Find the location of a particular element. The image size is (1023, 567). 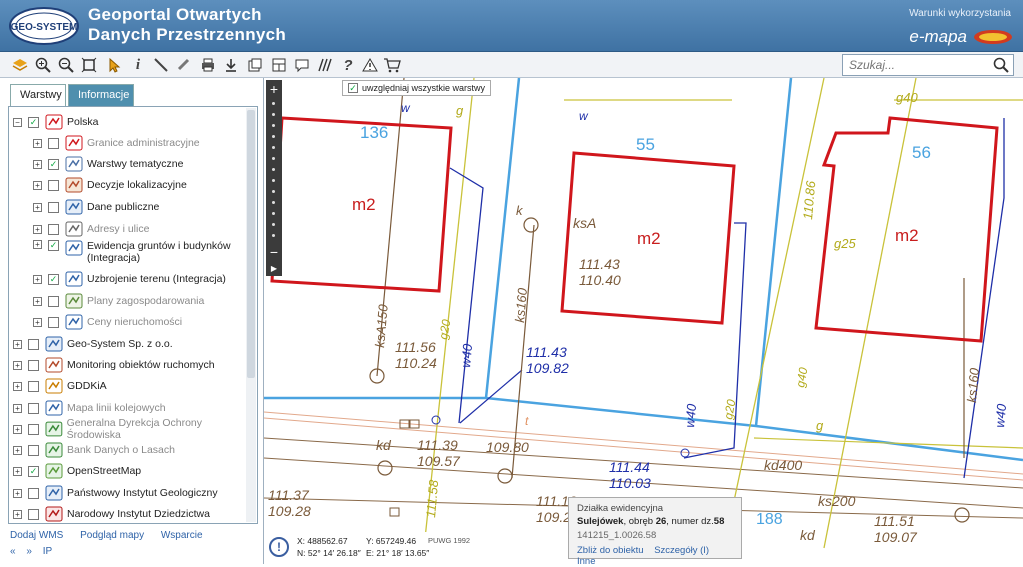

layer-row: − ✓ Polska is located at coordinates (56, 122).